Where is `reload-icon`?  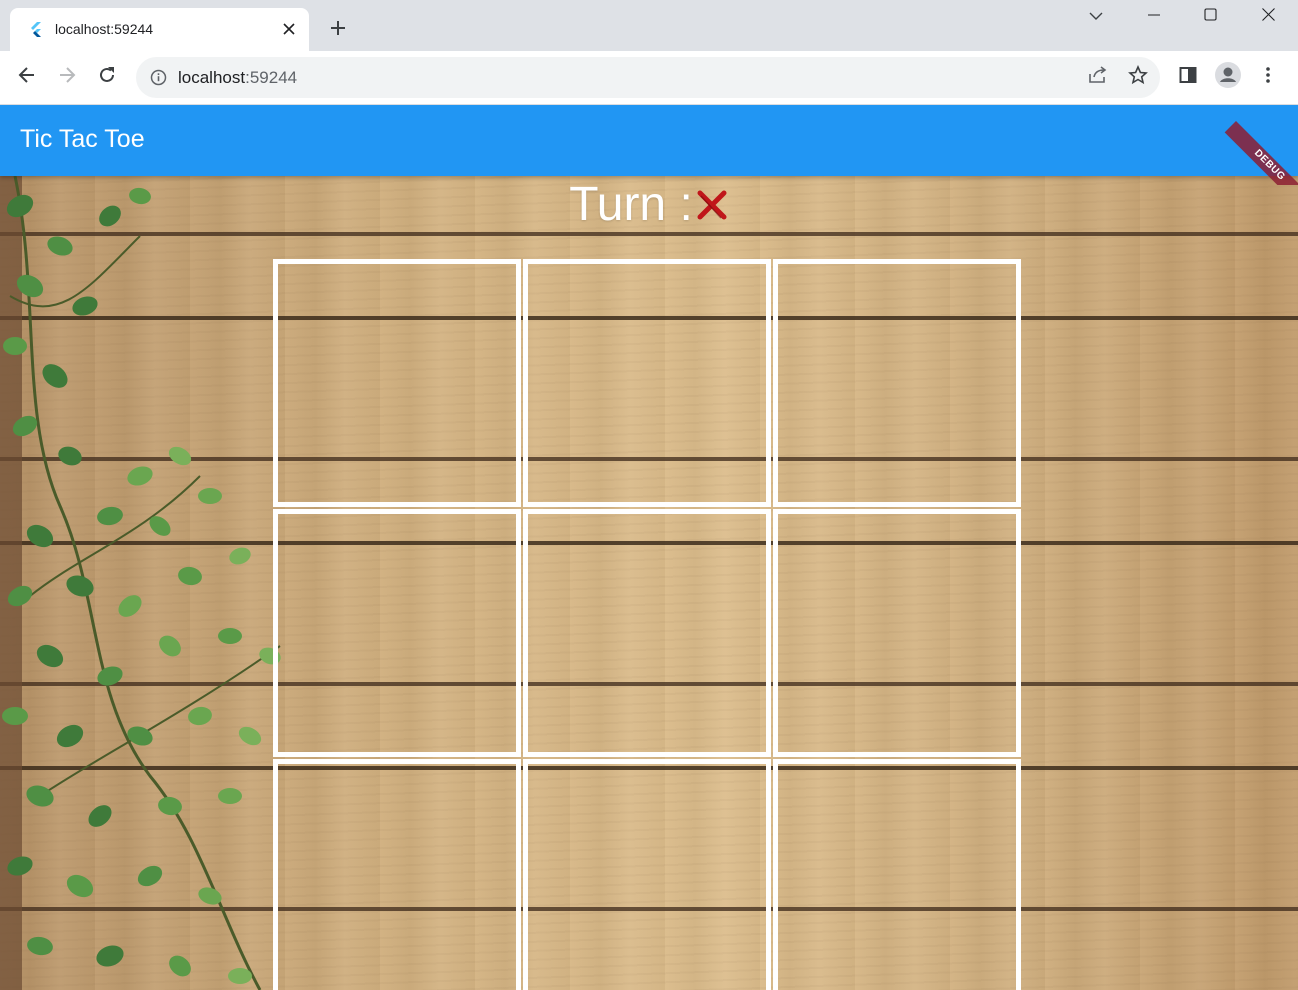
reload-icon is located at coordinates (107, 77).